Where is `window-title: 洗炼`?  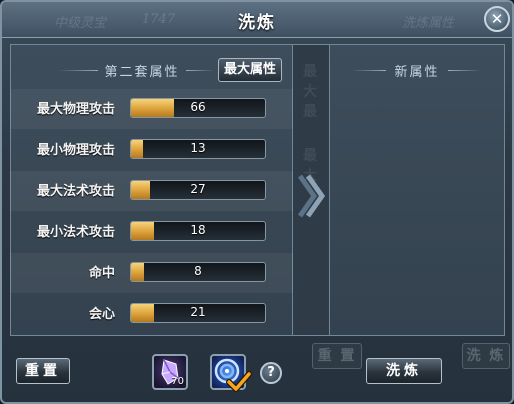 window-title: 洗炼 is located at coordinates (257, 23).